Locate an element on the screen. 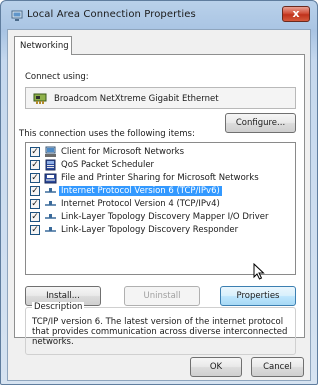  description-legend: Description is located at coordinates (58, 307).